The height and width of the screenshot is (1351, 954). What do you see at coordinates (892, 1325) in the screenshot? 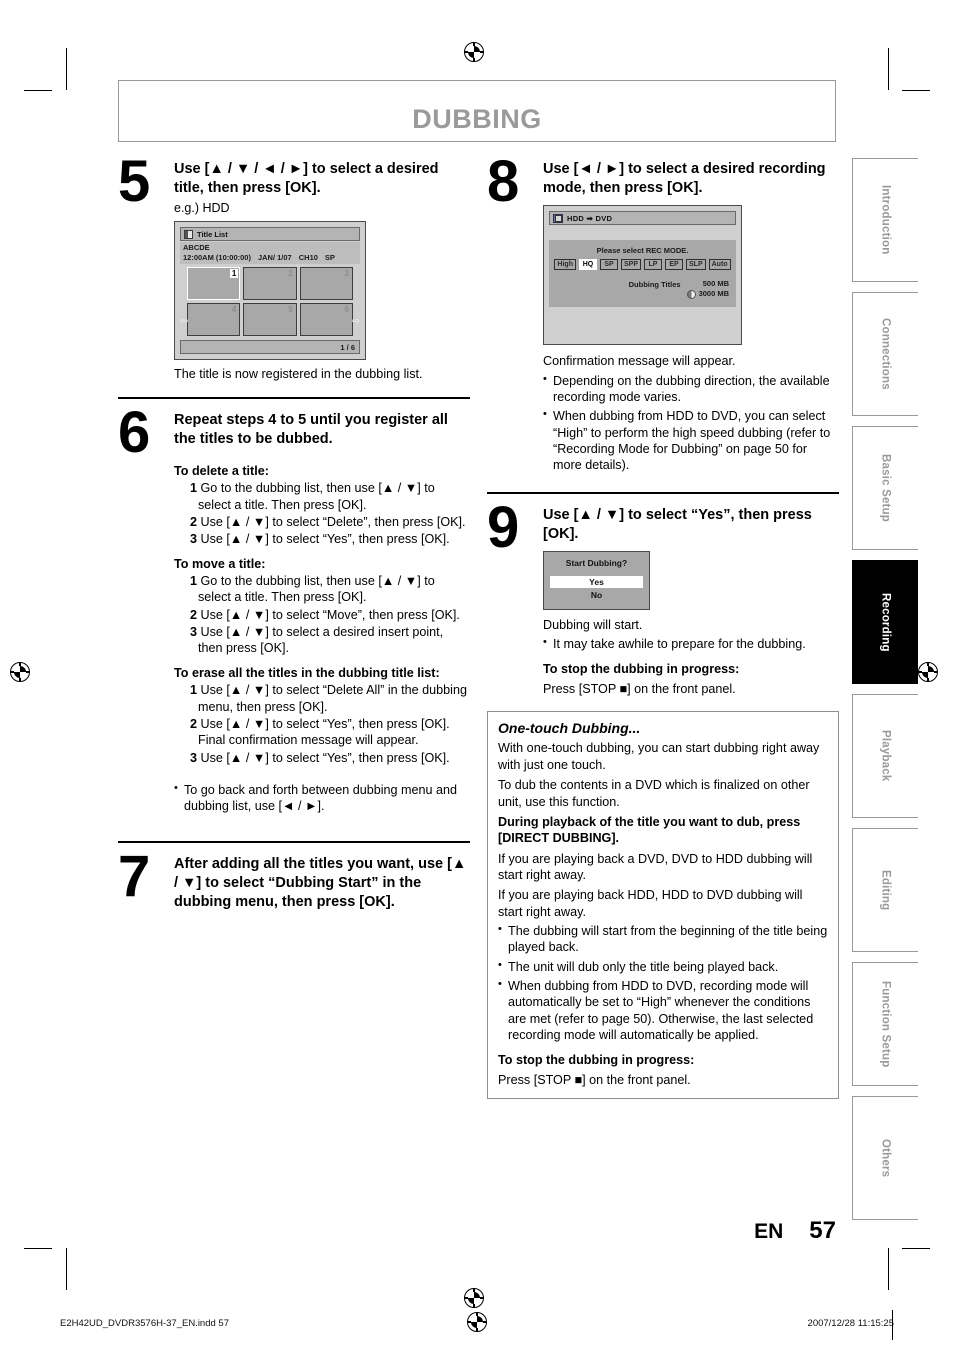
I see `footer-rule` at bounding box center [892, 1325].